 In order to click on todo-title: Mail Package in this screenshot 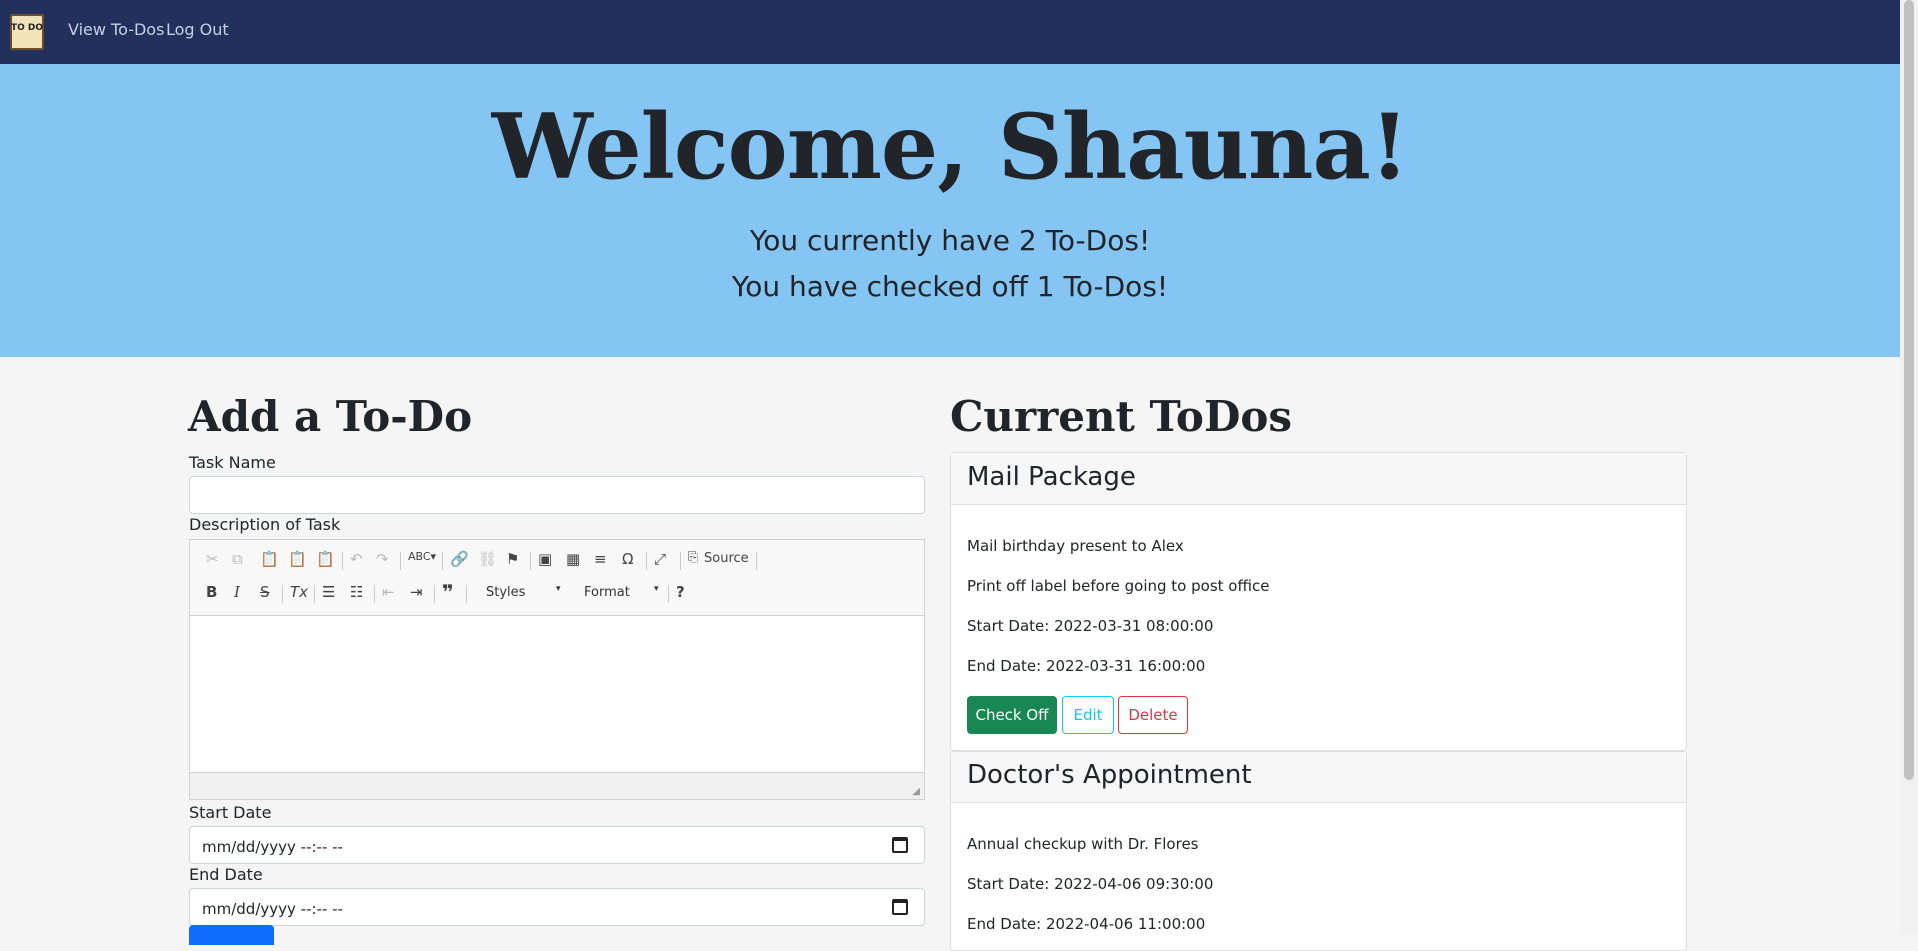, I will do `click(1051, 477)`.